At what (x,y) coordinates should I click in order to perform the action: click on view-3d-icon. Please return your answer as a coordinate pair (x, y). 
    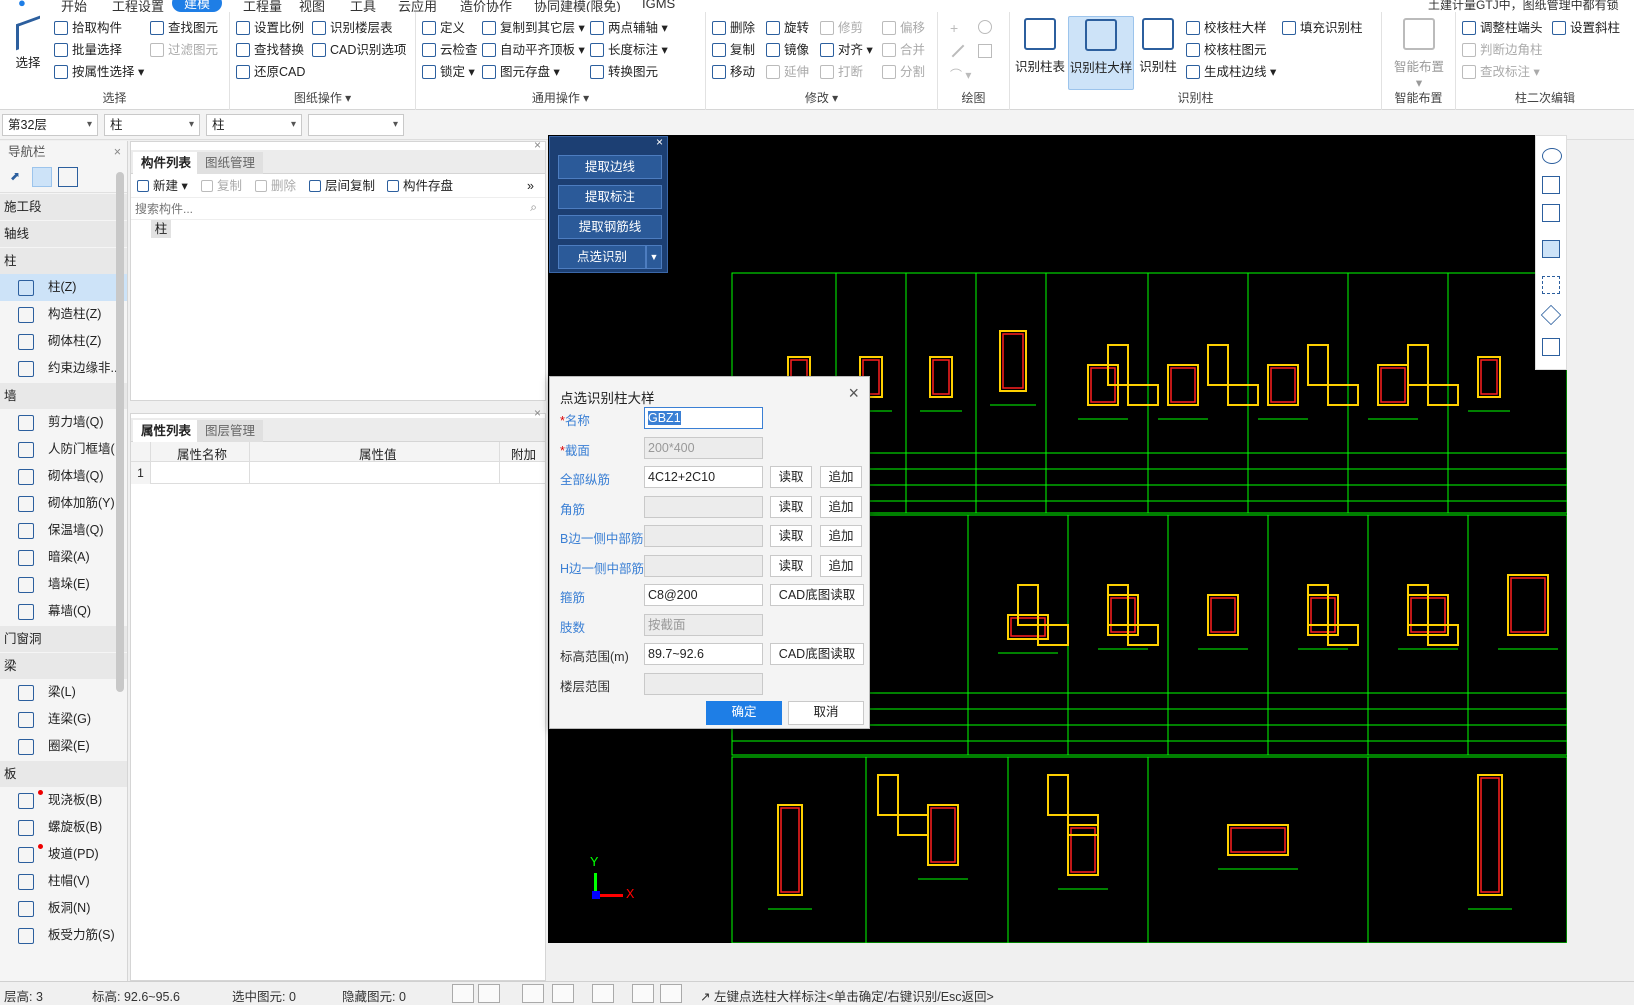
    Looking at the image, I should click on (1551, 185).